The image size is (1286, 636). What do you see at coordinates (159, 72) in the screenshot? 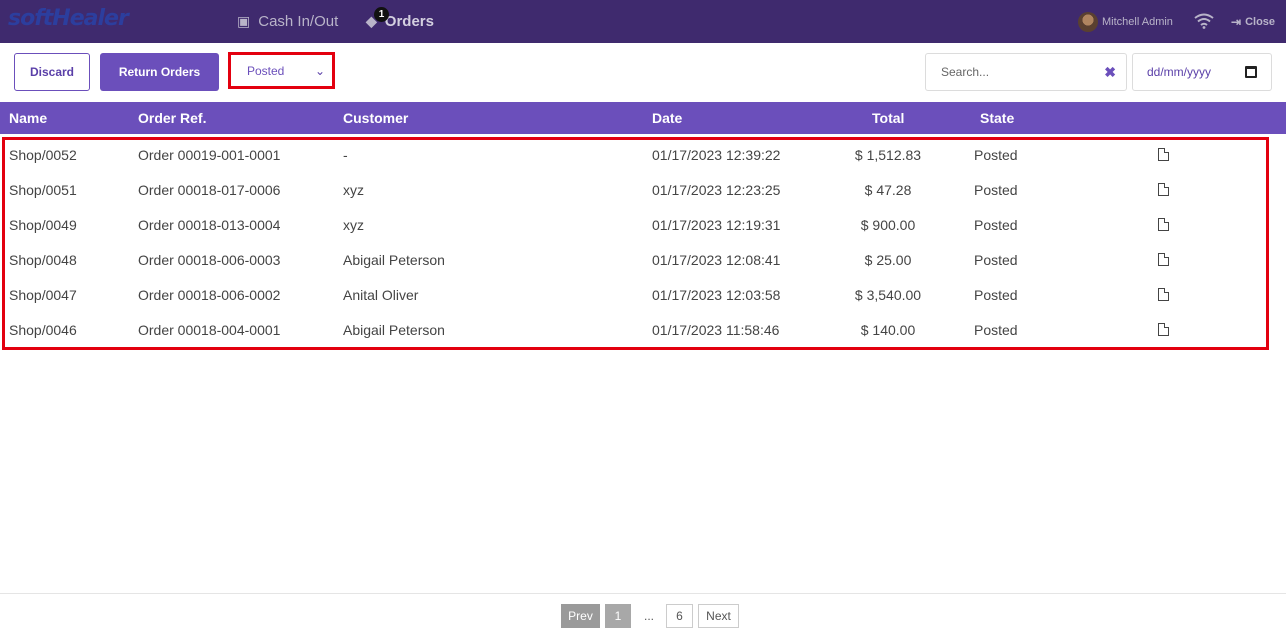
I see `return-orders-button: Return Orders` at bounding box center [159, 72].